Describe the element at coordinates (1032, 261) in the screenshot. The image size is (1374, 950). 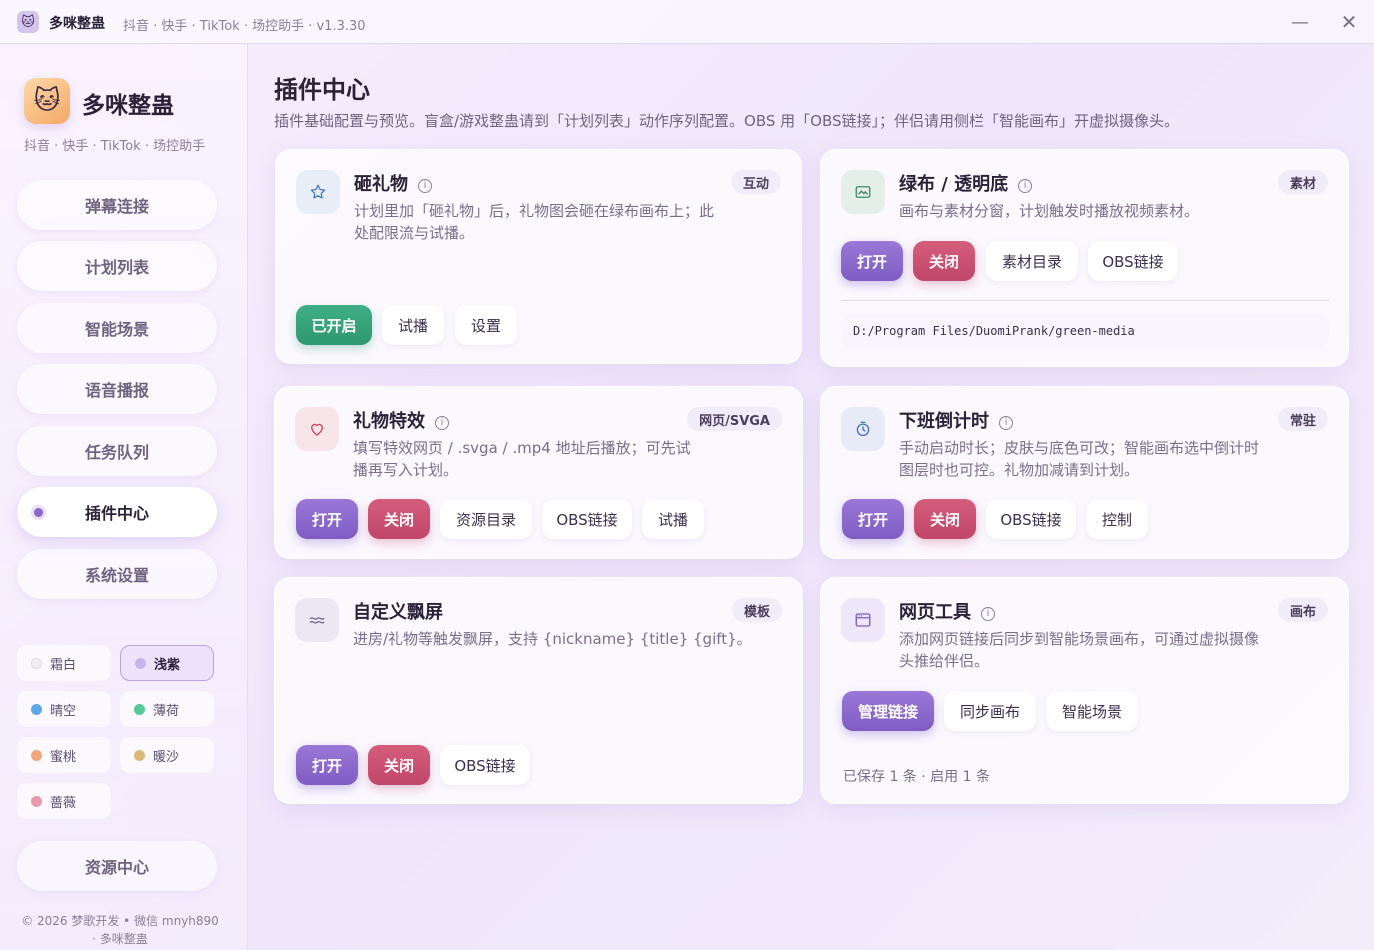
I see `media-folder-button: 素材目录` at that location.